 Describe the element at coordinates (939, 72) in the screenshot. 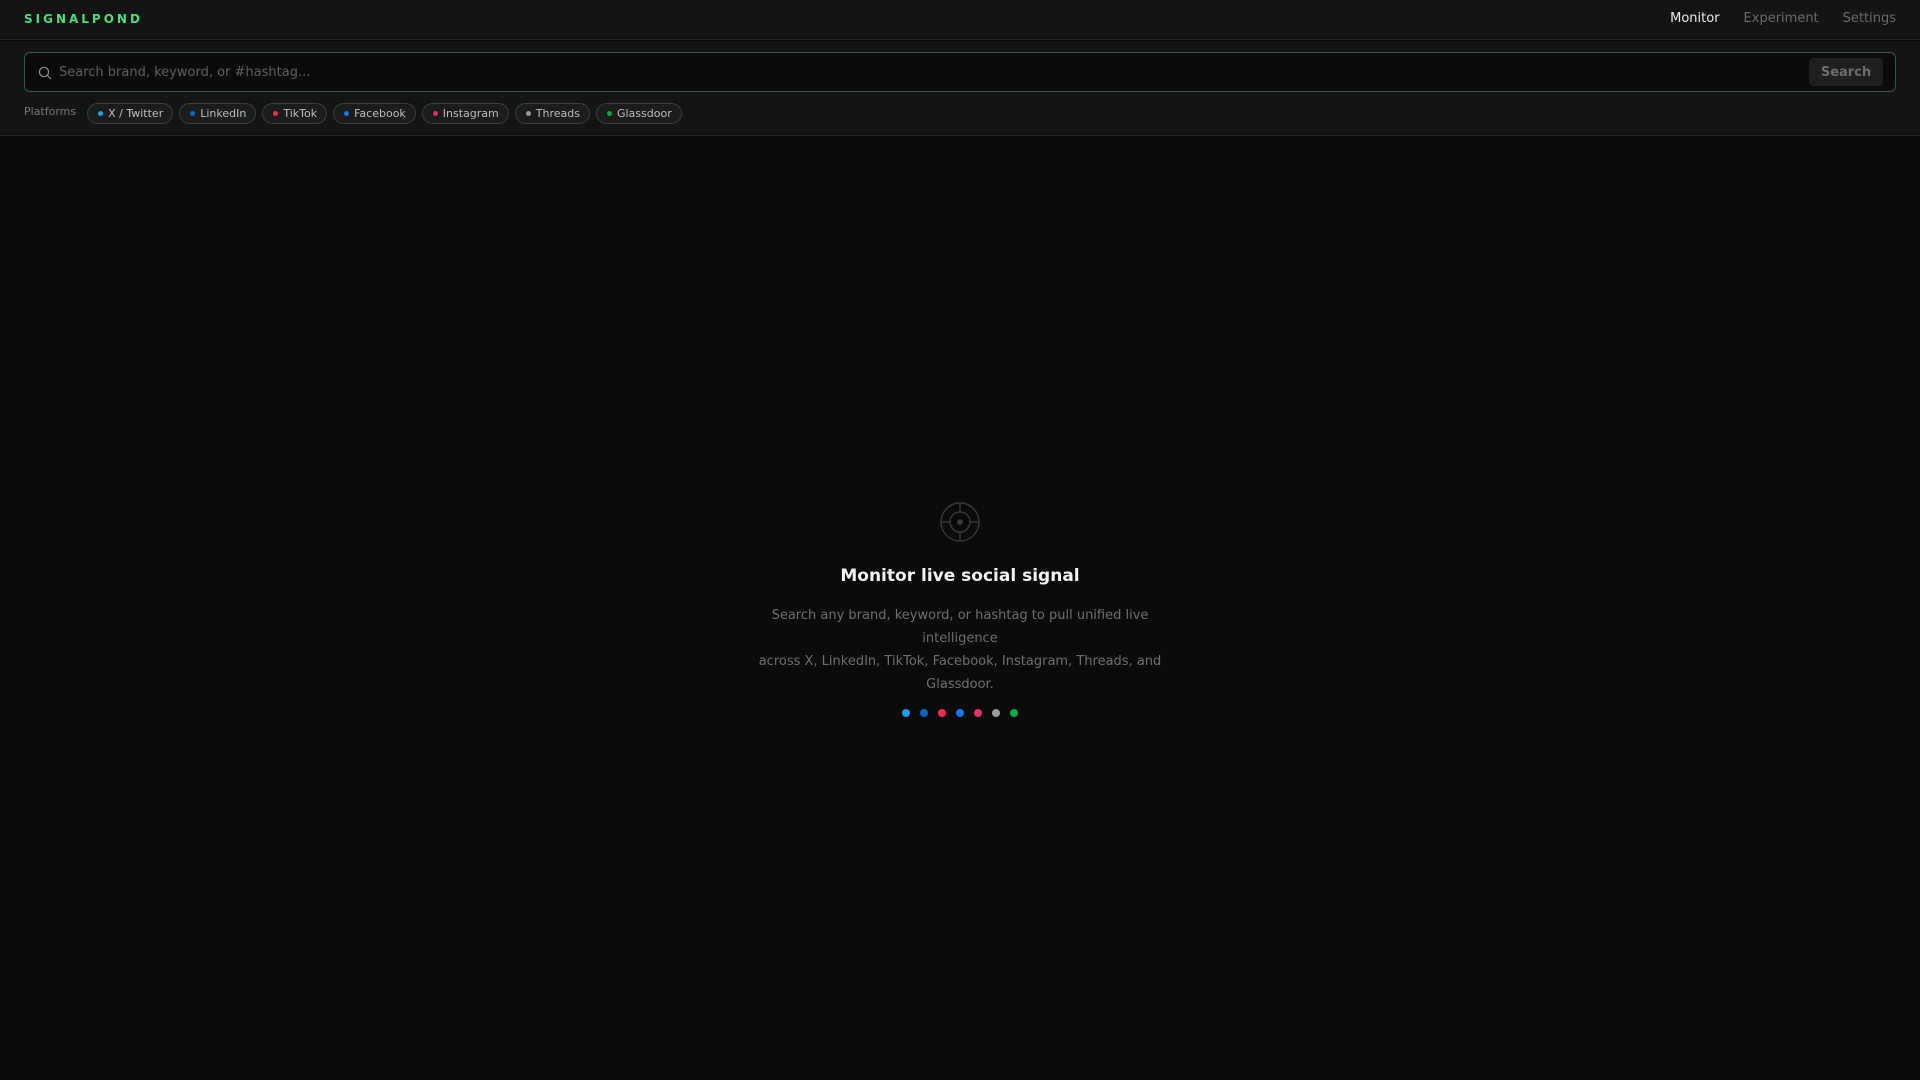

I see `search-input` at that location.